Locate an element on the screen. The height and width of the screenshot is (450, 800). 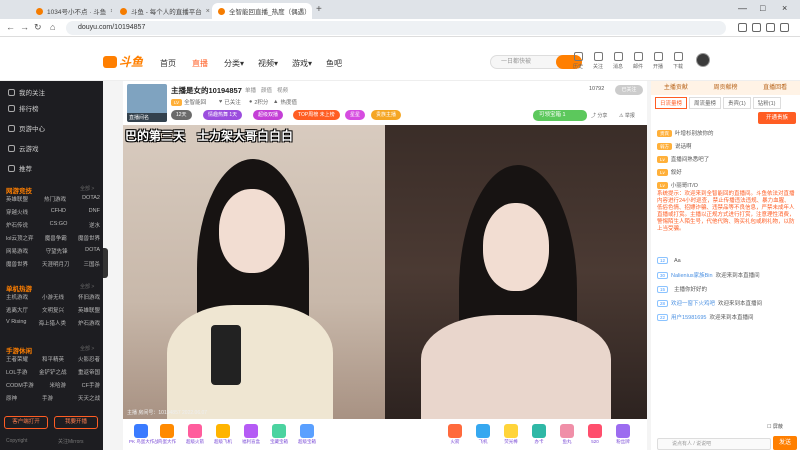
subtab-day: 日流量榜 is located at coordinates (671, 103).